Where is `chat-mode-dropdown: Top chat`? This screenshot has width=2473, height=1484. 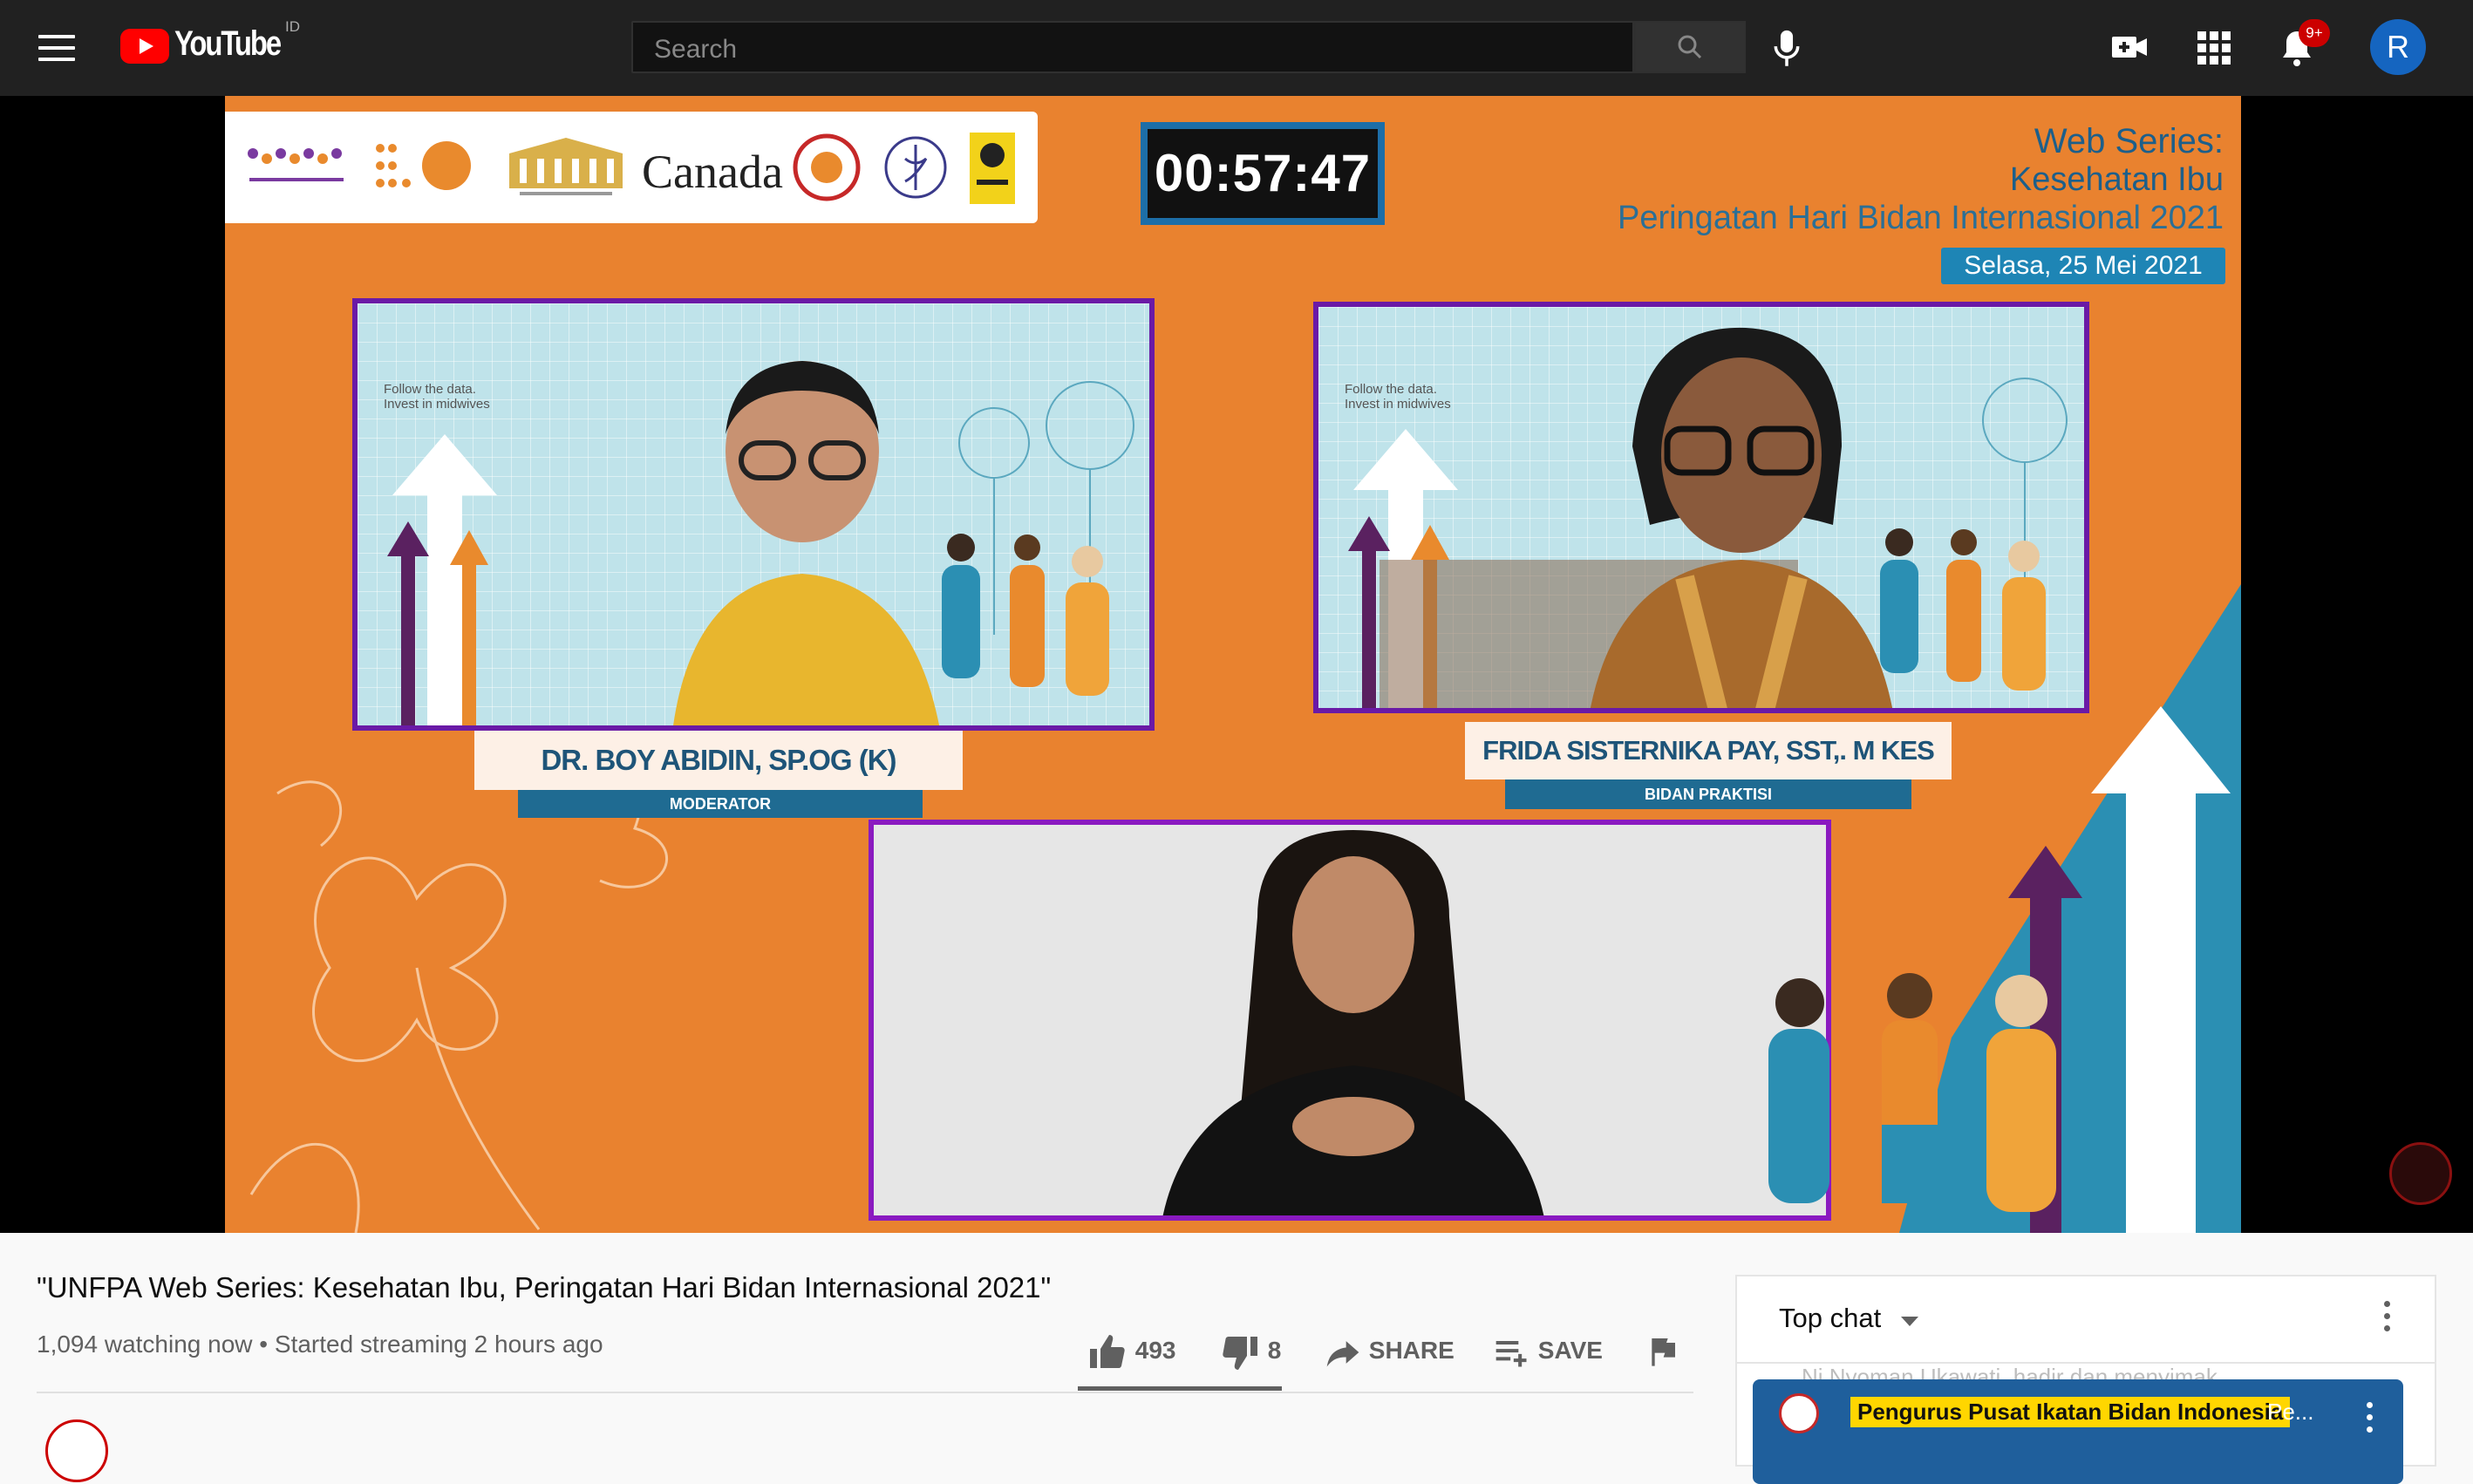 chat-mode-dropdown: Top chat is located at coordinates (1830, 1318).